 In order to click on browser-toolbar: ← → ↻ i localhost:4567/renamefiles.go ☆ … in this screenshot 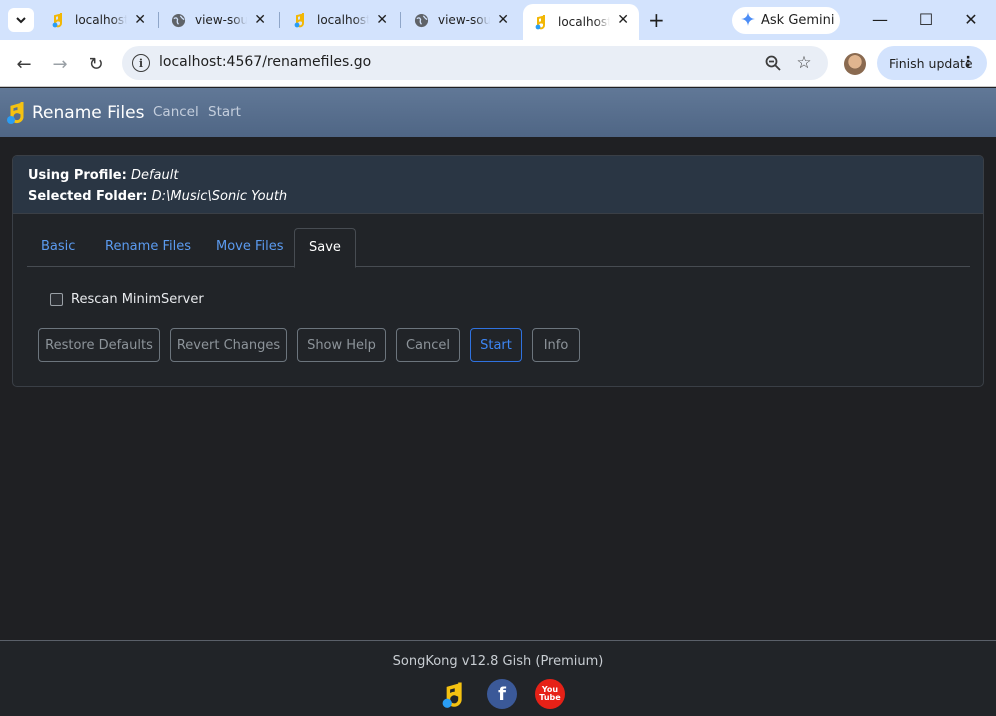, I will do `click(498, 63)`.